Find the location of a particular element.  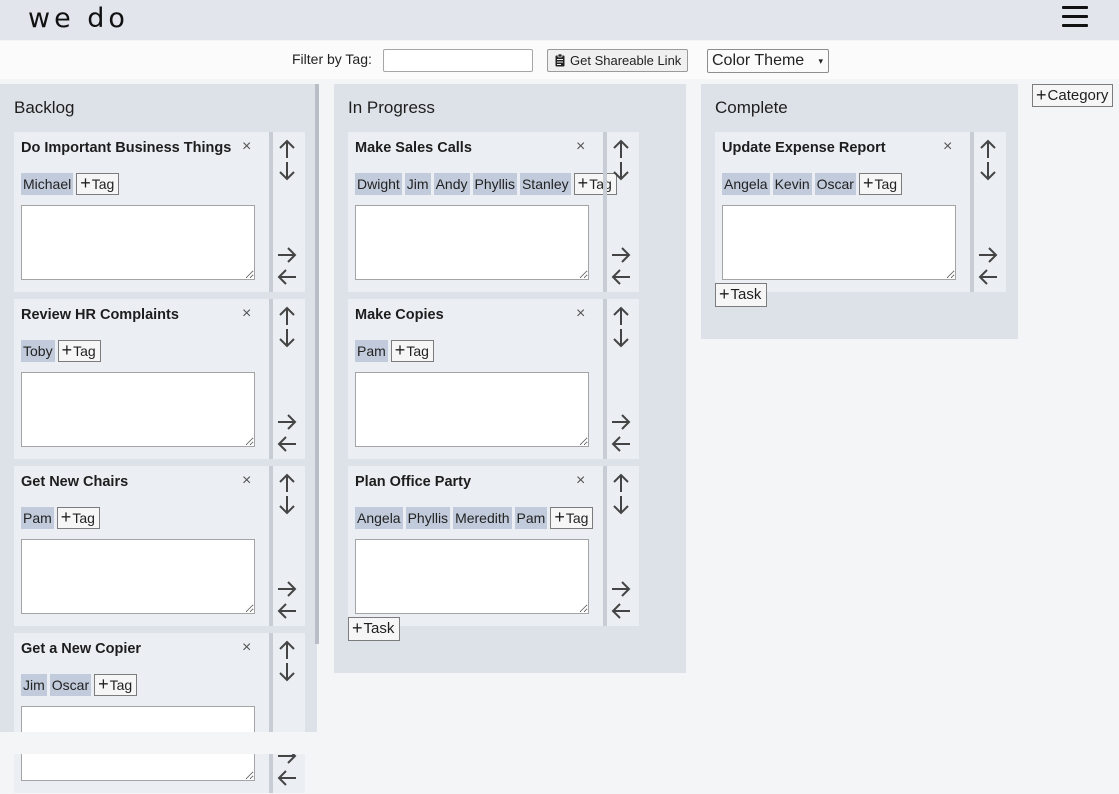

tag-chip: Dwight is located at coordinates (378, 184).